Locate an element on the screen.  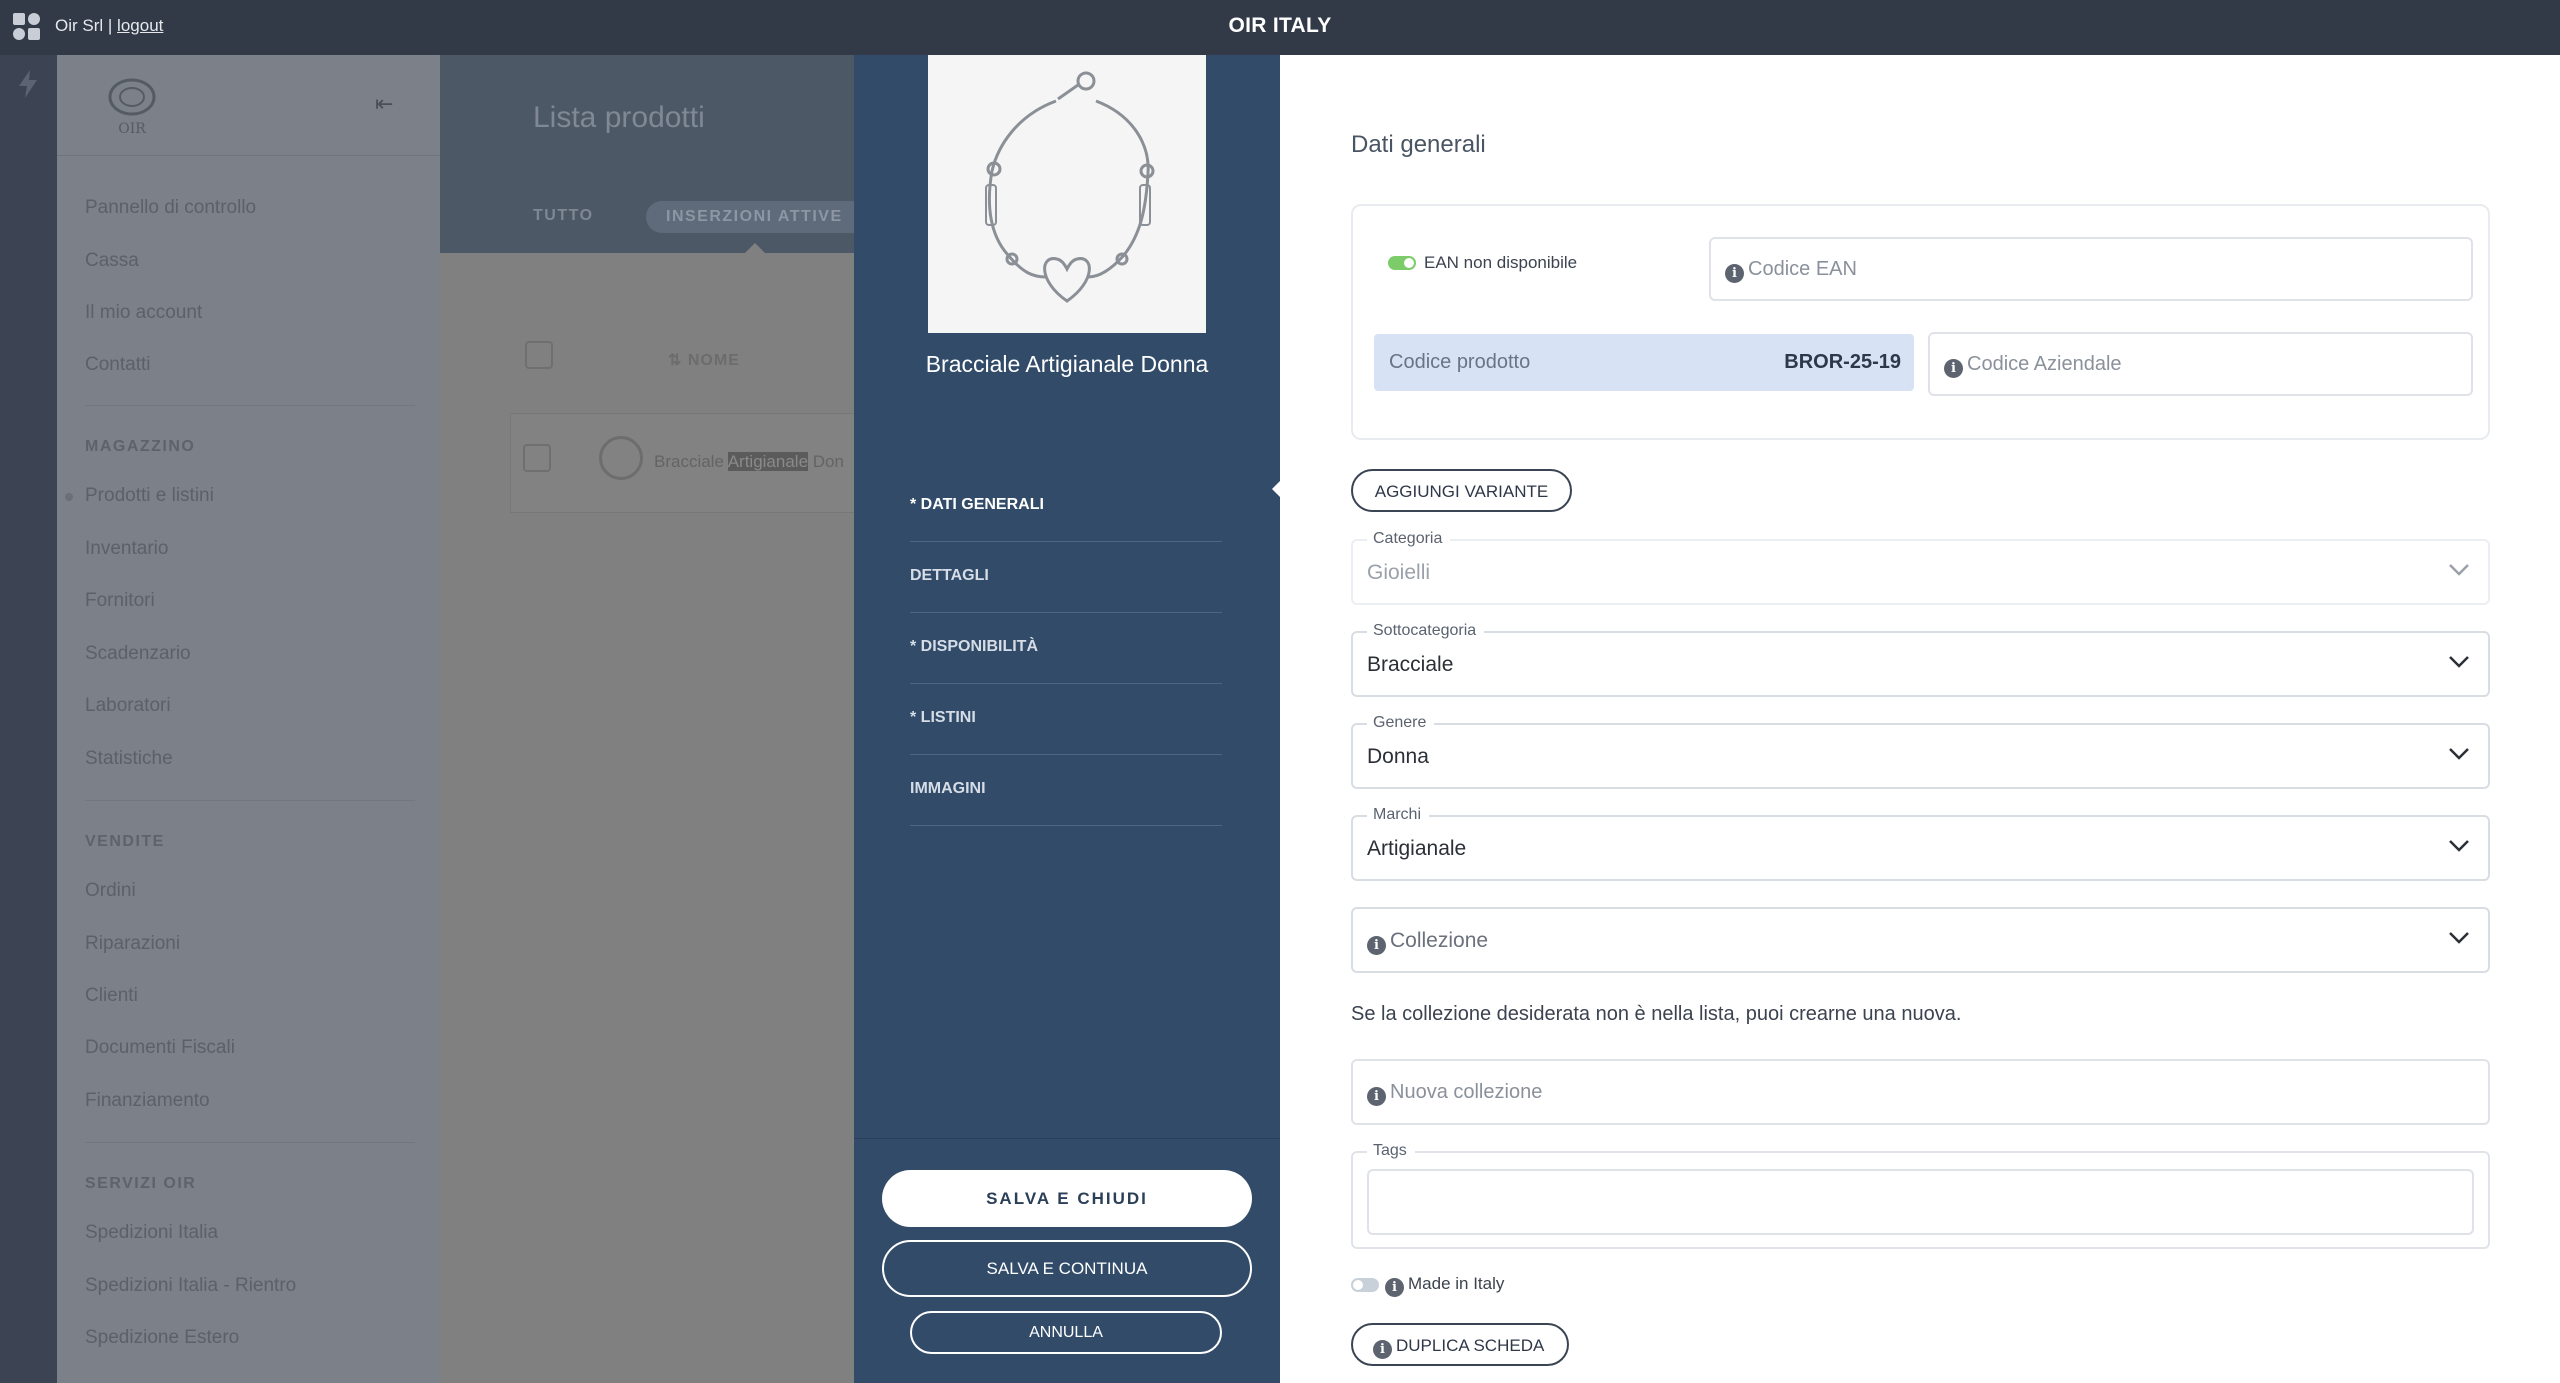
product-code-value: BROR-25-19 is located at coordinates (1842, 362).